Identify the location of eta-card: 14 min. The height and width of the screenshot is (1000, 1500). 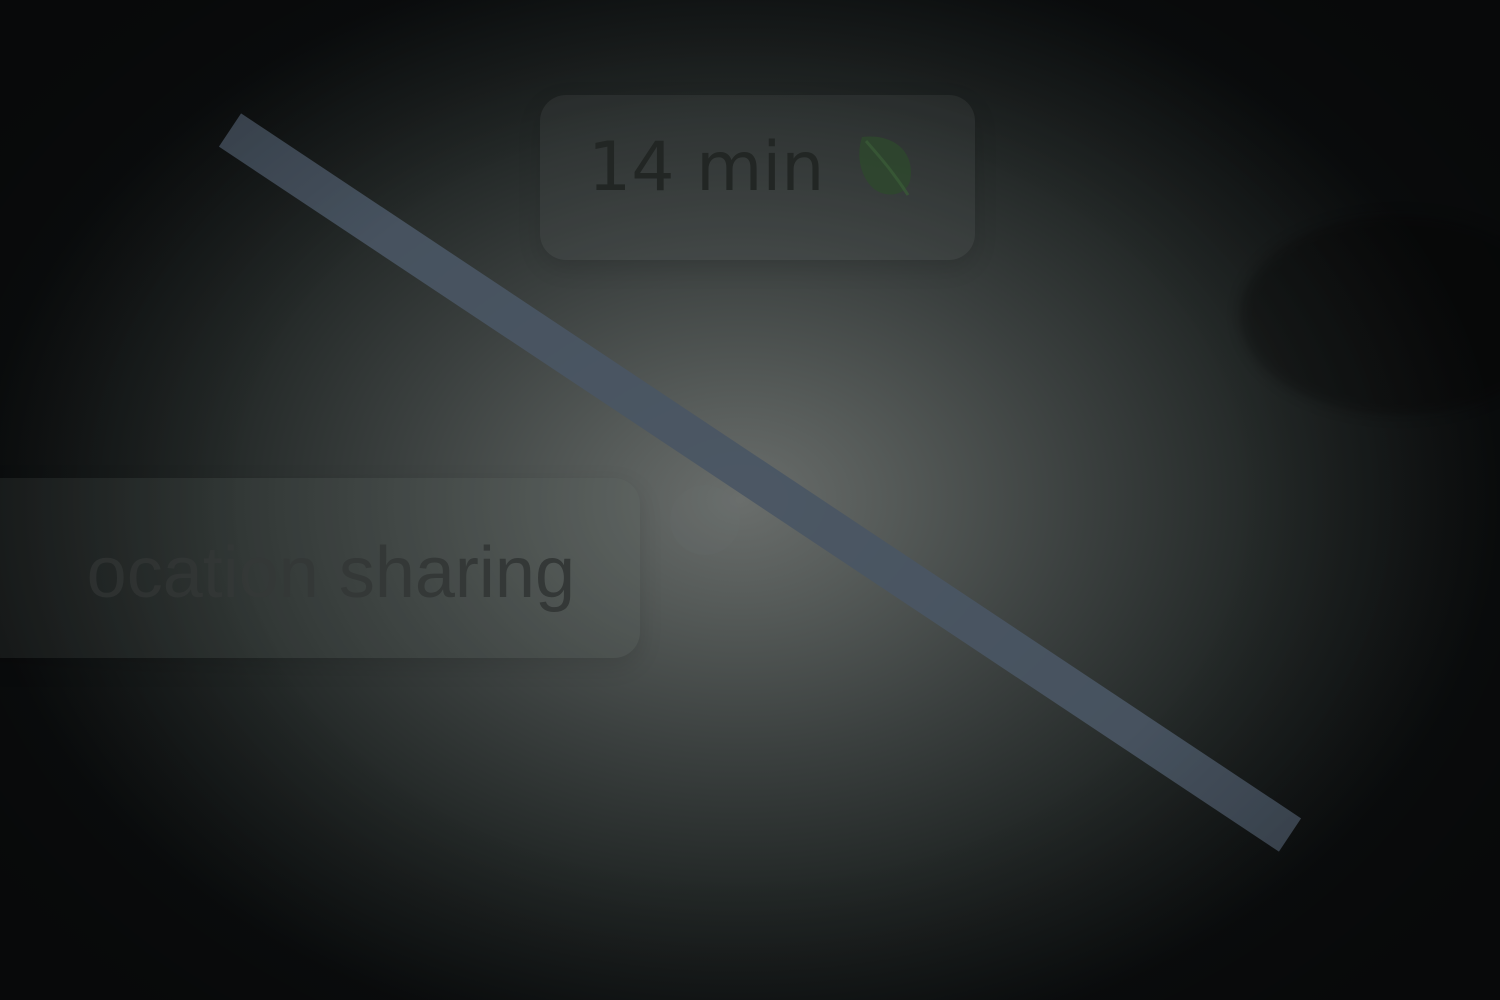
(757, 177).